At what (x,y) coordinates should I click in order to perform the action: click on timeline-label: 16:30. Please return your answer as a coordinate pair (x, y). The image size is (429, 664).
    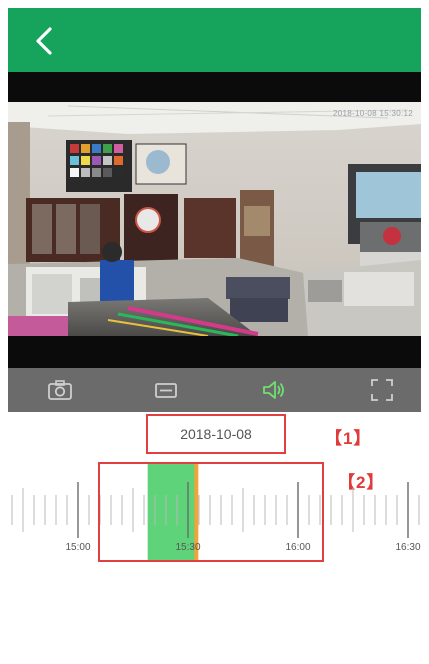
    Looking at the image, I should click on (408, 547).